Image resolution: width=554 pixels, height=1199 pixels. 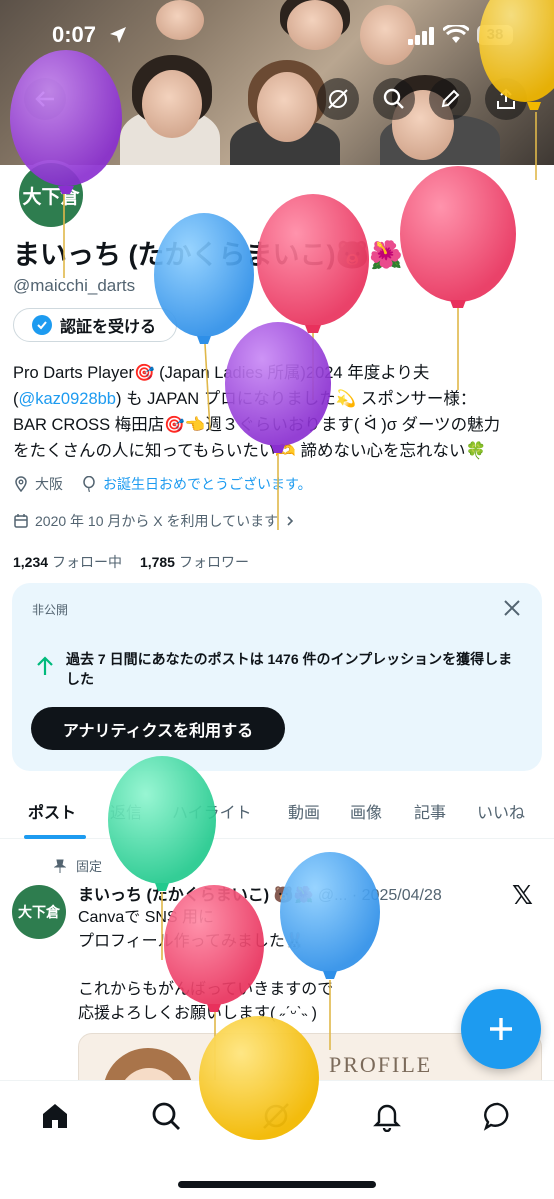 I want to click on edit-button, so click(x=450, y=99).